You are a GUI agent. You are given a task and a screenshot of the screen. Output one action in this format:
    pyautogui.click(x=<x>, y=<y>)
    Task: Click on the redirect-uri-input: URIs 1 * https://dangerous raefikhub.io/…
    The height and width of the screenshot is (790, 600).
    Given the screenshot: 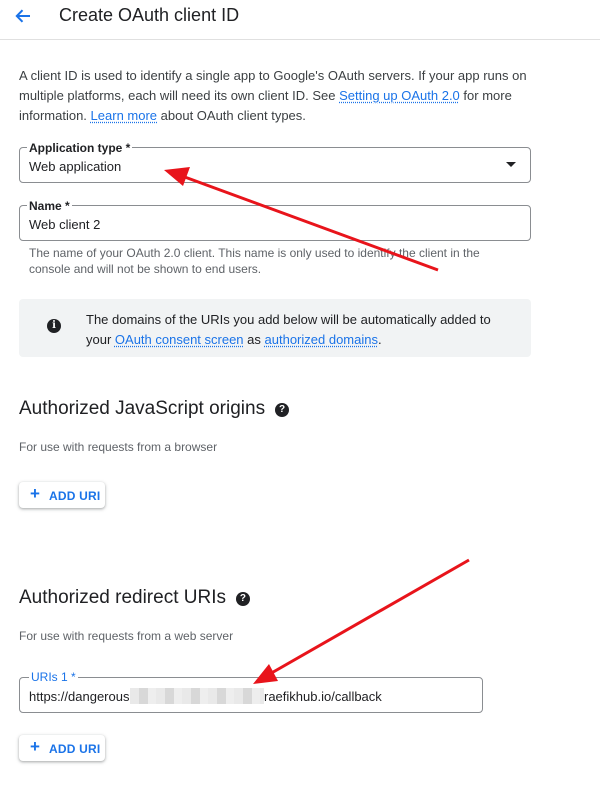 What is the action you would take?
    pyautogui.click(x=251, y=691)
    